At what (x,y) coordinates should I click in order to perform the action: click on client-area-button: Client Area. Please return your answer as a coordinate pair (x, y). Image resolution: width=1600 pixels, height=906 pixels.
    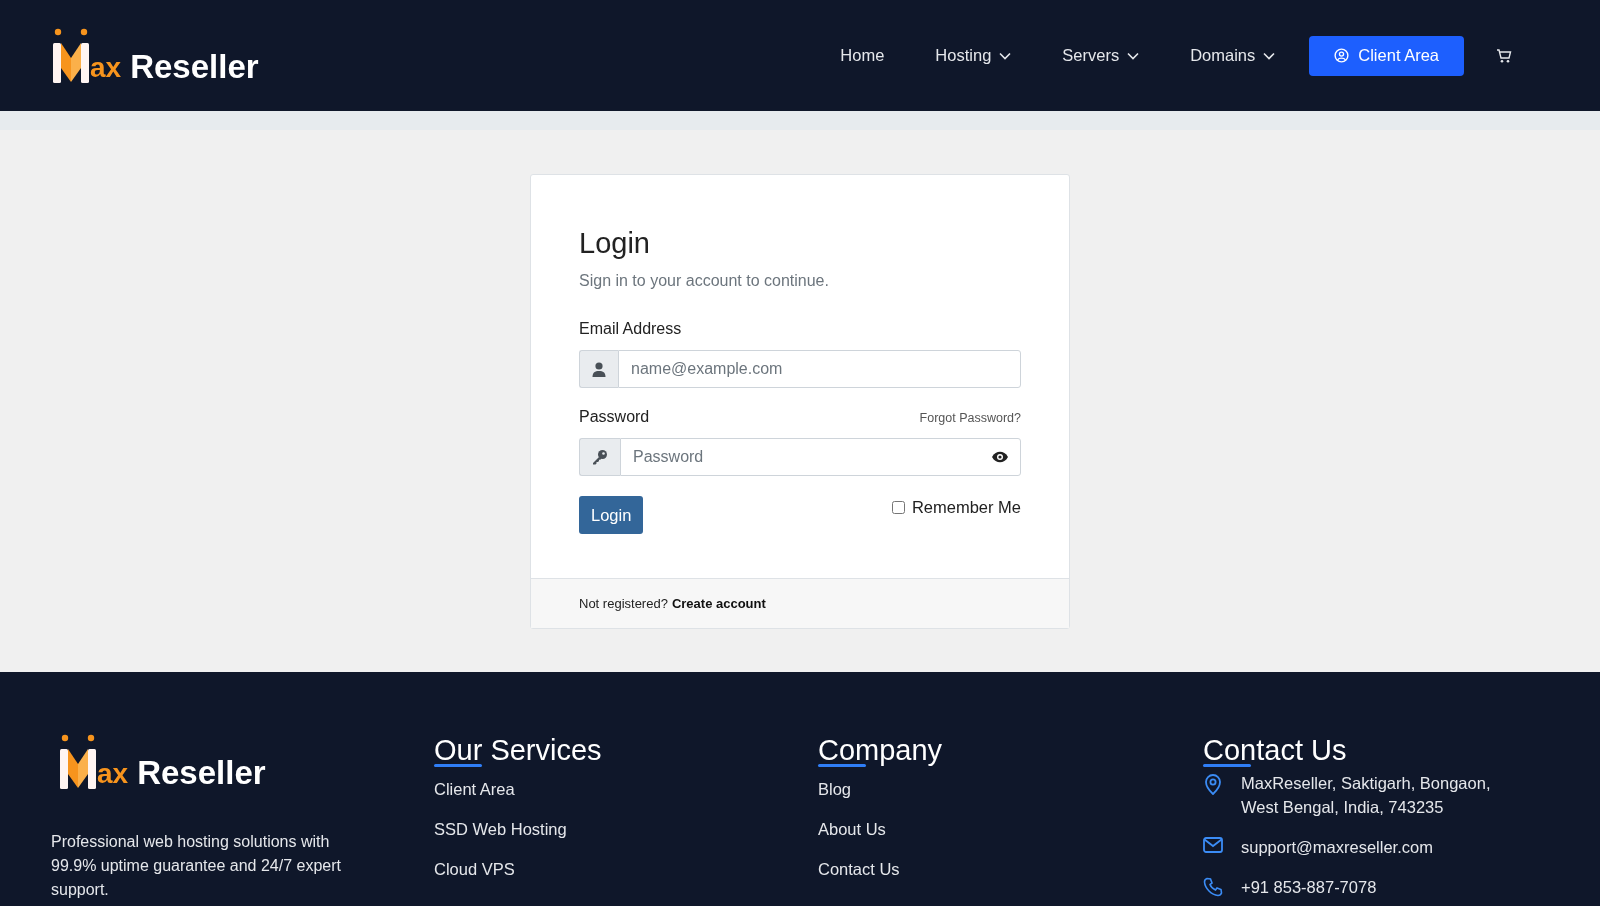
    Looking at the image, I should click on (1386, 55).